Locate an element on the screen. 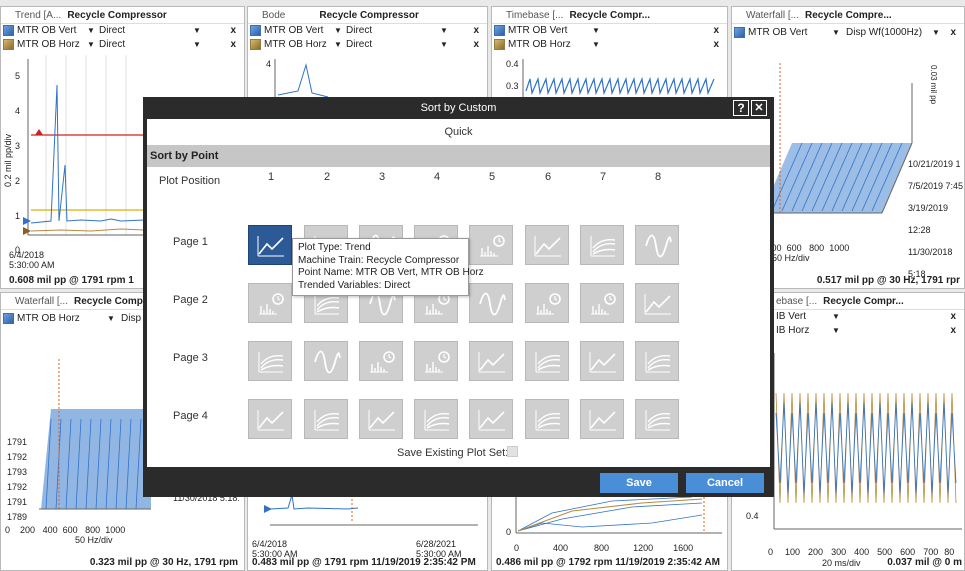  help-button: ? is located at coordinates (741, 108).